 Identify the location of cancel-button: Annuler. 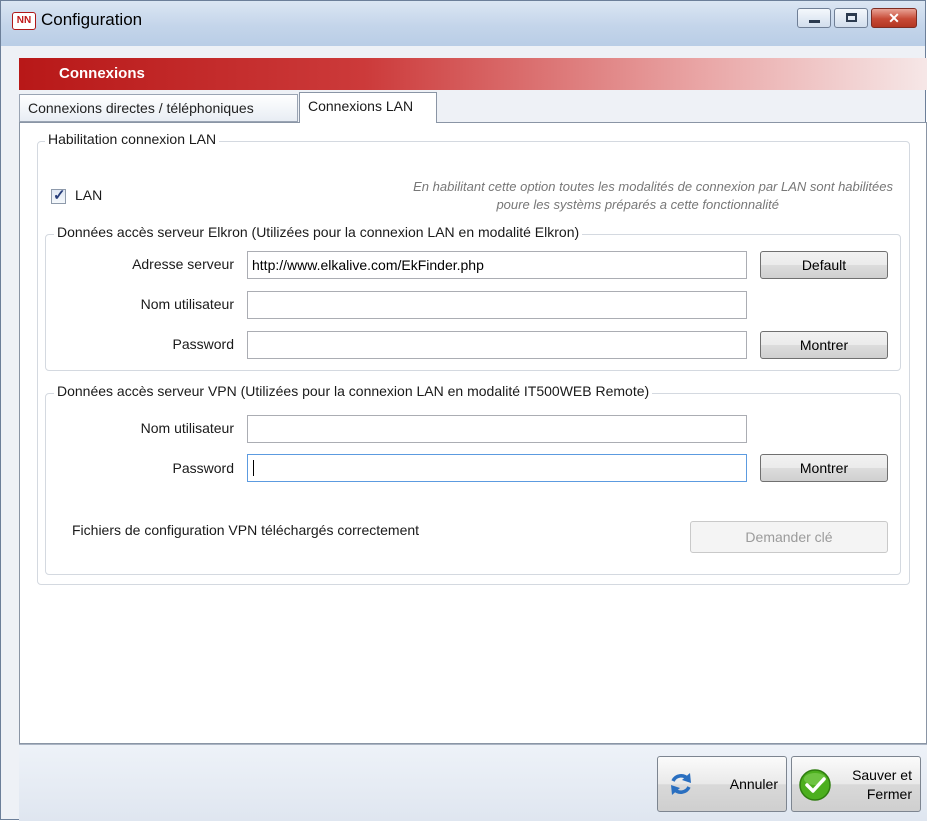
(722, 784).